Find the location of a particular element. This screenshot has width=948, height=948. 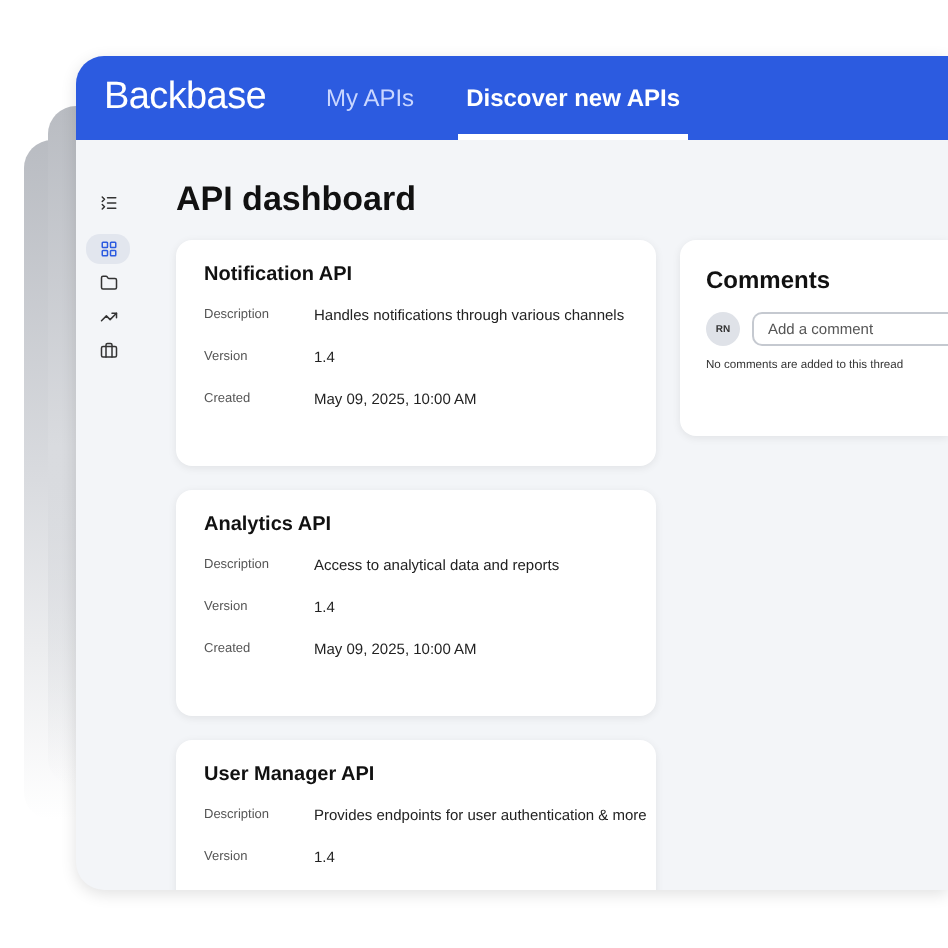

nav-tab: My APIs is located at coordinates (370, 98).